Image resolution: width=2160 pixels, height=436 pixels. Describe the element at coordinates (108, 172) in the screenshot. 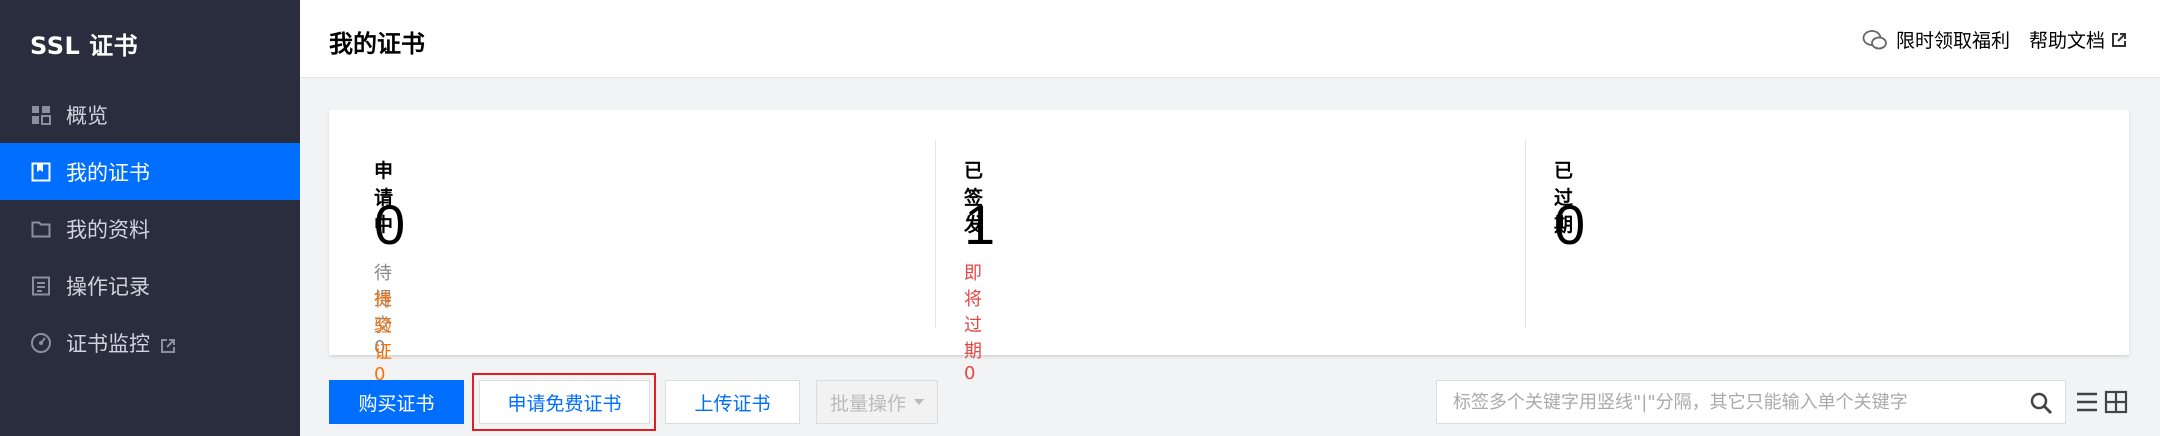

I see `sidebar-item-label: 我的证书` at that location.